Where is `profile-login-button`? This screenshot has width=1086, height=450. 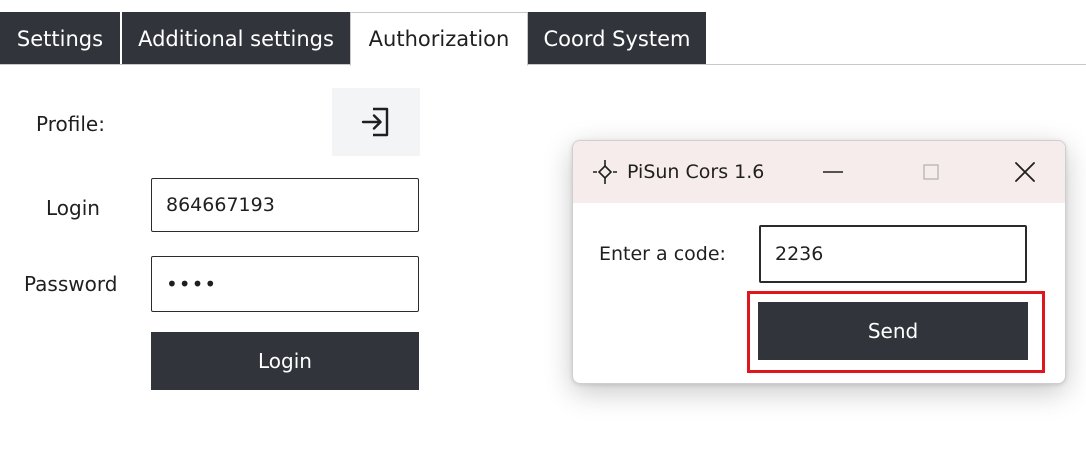 profile-login-button is located at coordinates (376, 122).